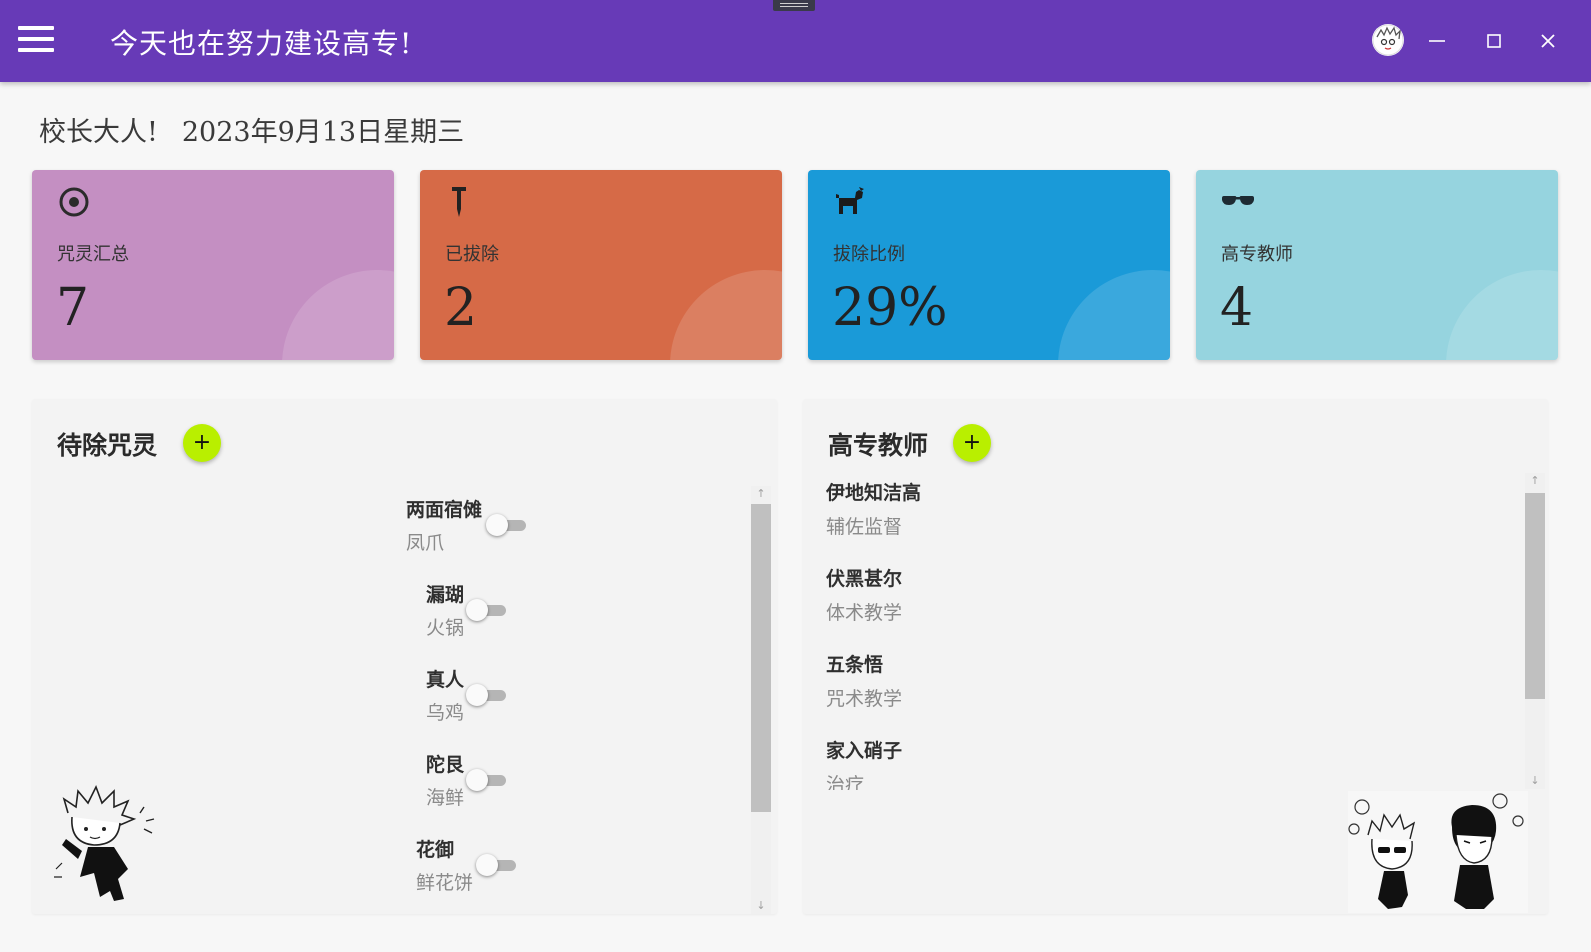 This screenshot has width=1591, height=952. What do you see at coordinates (1257, 254) in the screenshot?
I see `stat-label: 高专教师` at bounding box center [1257, 254].